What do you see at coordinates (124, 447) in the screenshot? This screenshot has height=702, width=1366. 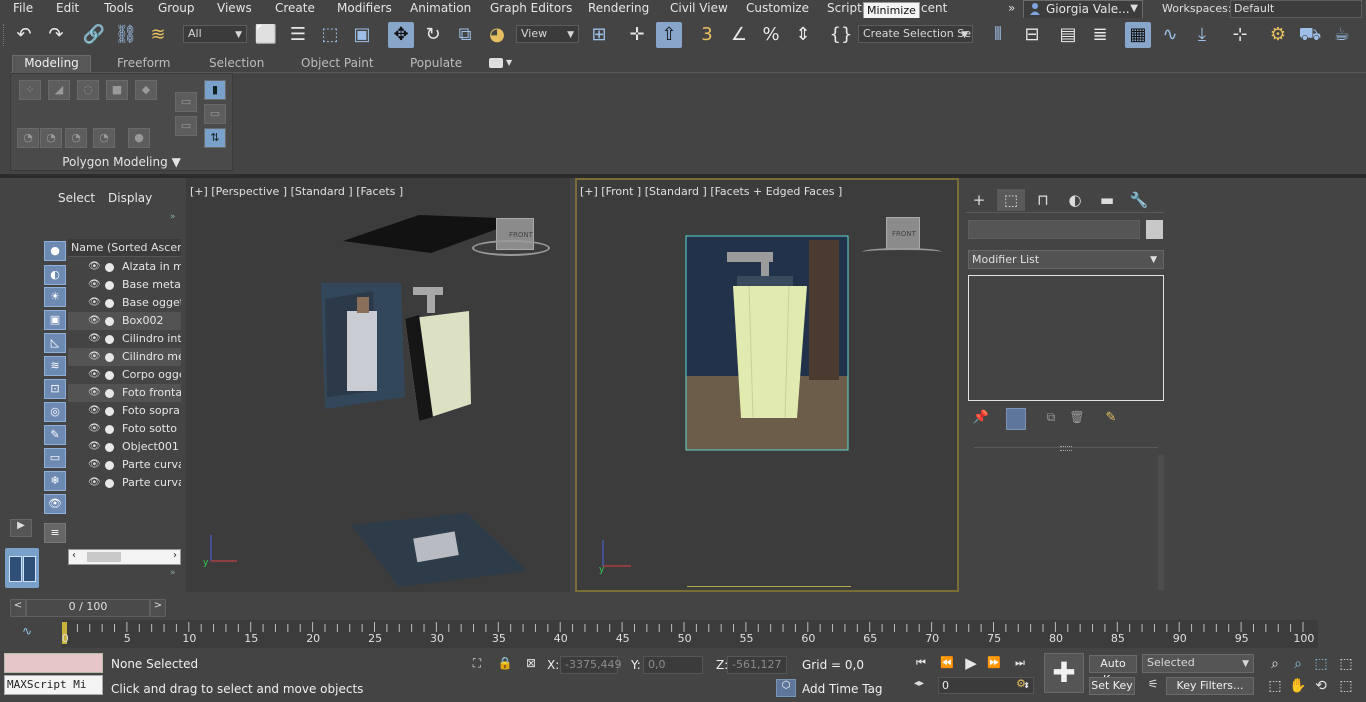 I see `list-item: 👁 Object001` at bounding box center [124, 447].